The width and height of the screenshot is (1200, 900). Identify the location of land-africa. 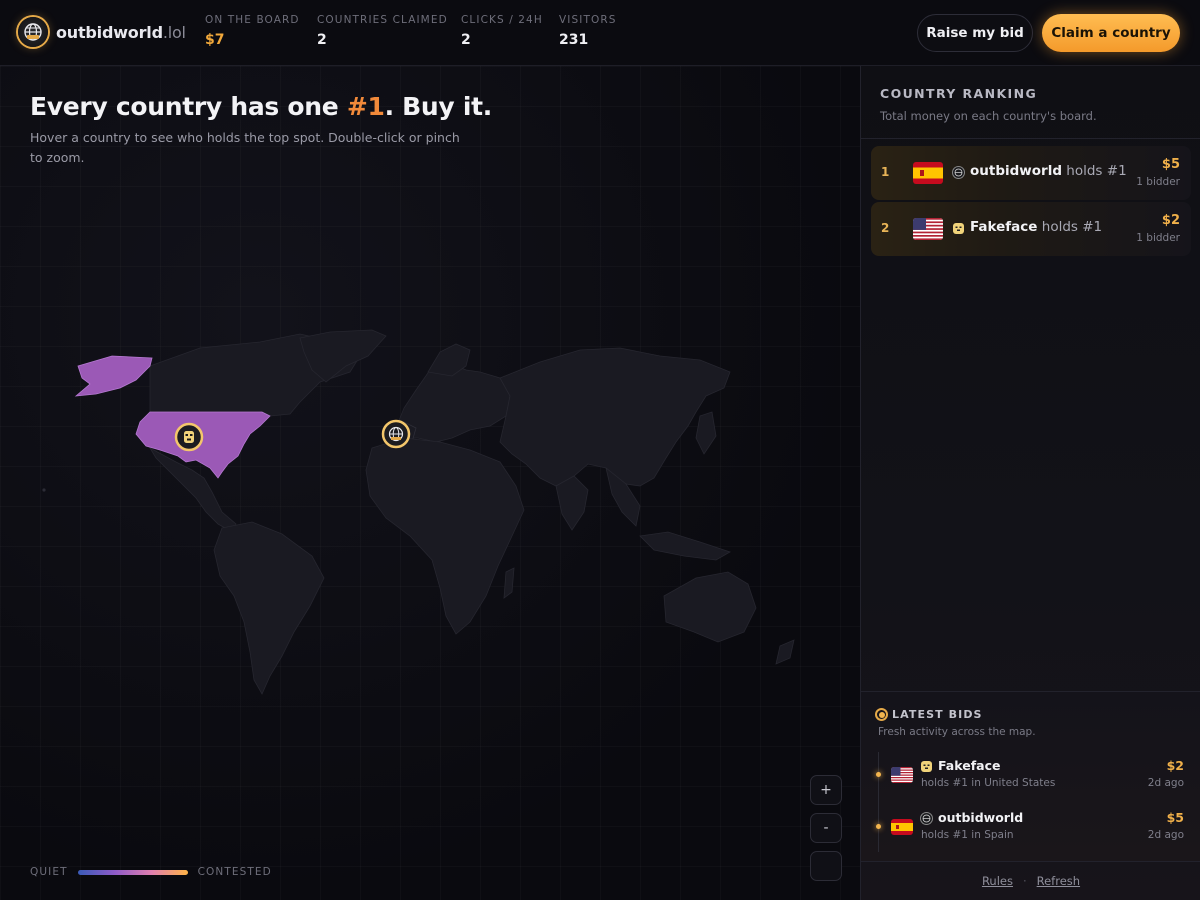
(445, 536).